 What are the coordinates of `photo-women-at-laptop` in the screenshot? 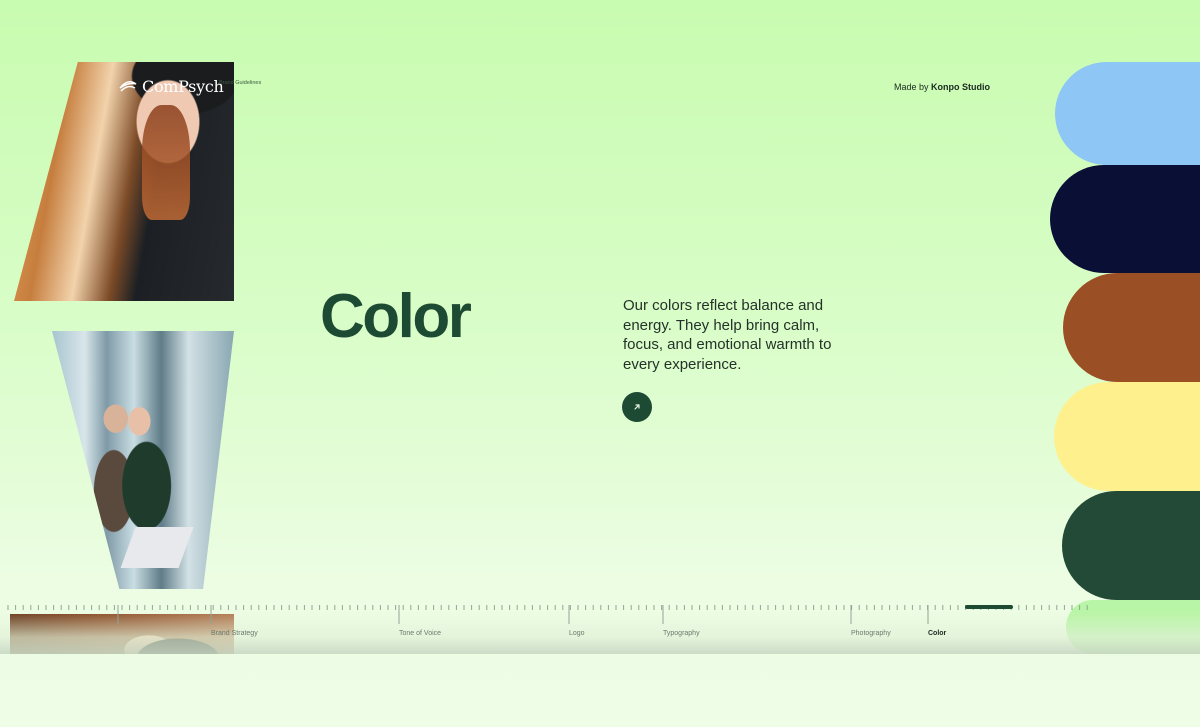 It's located at (143, 460).